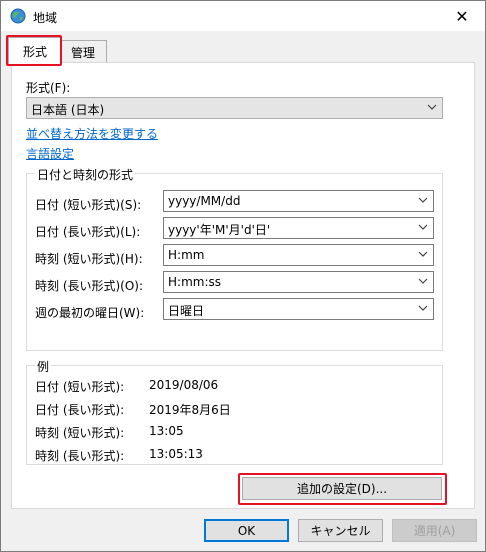 The height and width of the screenshot is (552, 486). I want to click on example-long-time-label: 時刻 (長い形式):, so click(80, 456).